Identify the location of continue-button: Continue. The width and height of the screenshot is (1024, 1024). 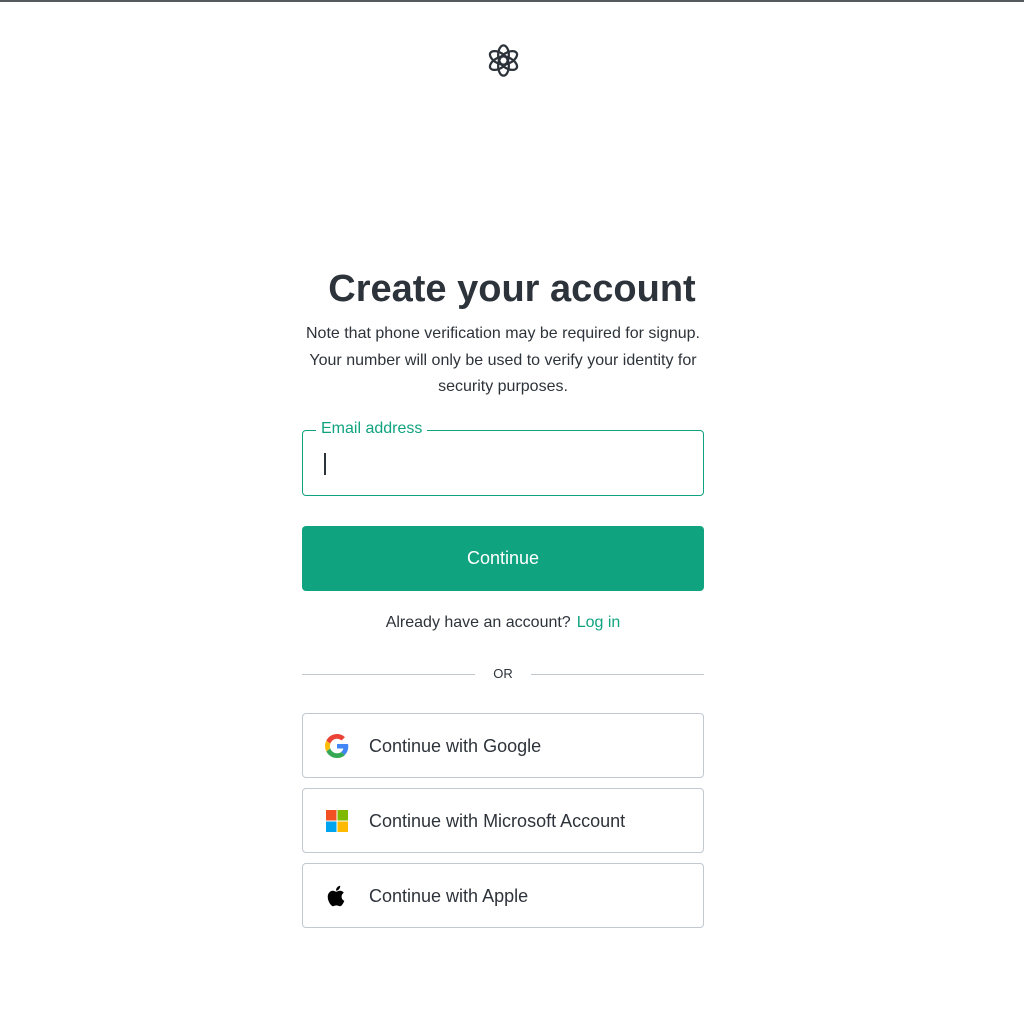
(503, 558).